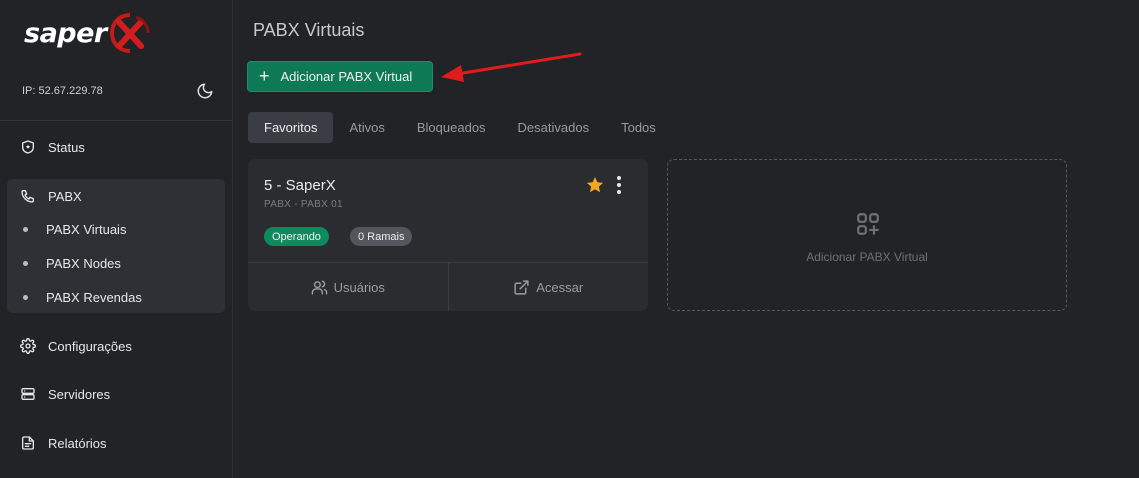 The image size is (1139, 478). Describe the element at coordinates (300, 185) in the screenshot. I see `pabx-card-title: 5 - SaperX` at that location.